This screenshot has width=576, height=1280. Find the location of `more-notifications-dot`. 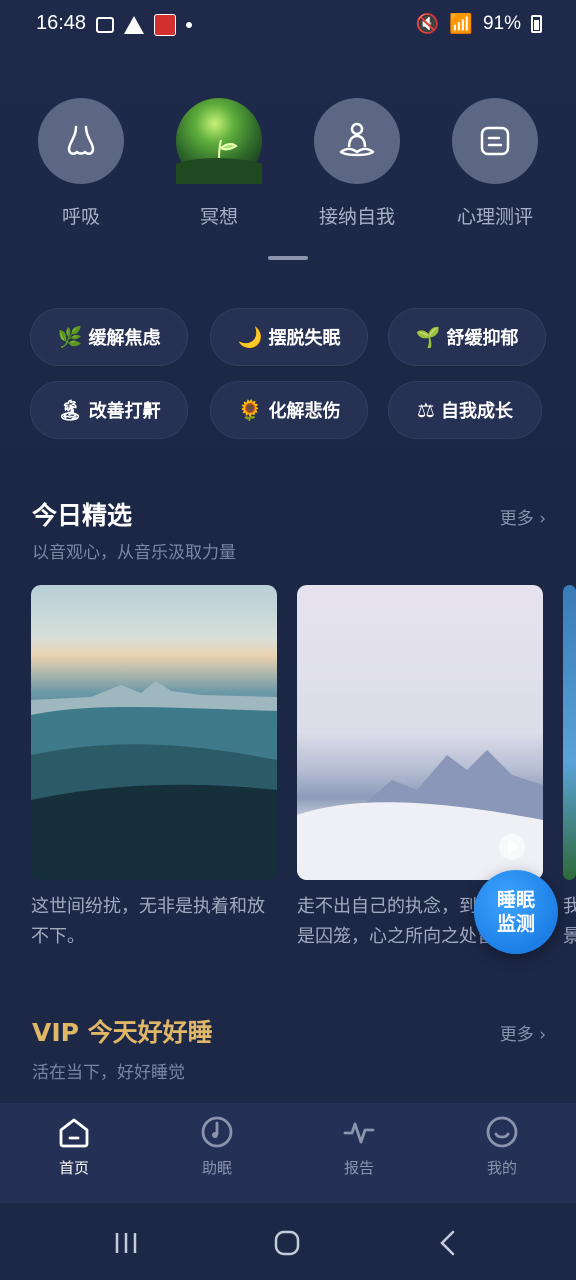

more-notifications-dot is located at coordinates (189, 25).